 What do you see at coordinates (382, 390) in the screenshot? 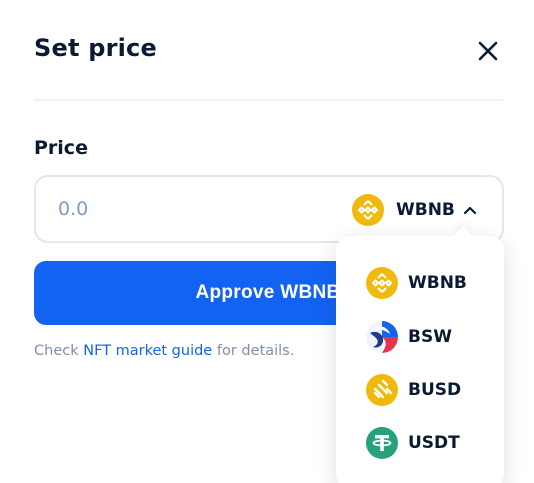
I see `busd-coin-icon` at bounding box center [382, 390].